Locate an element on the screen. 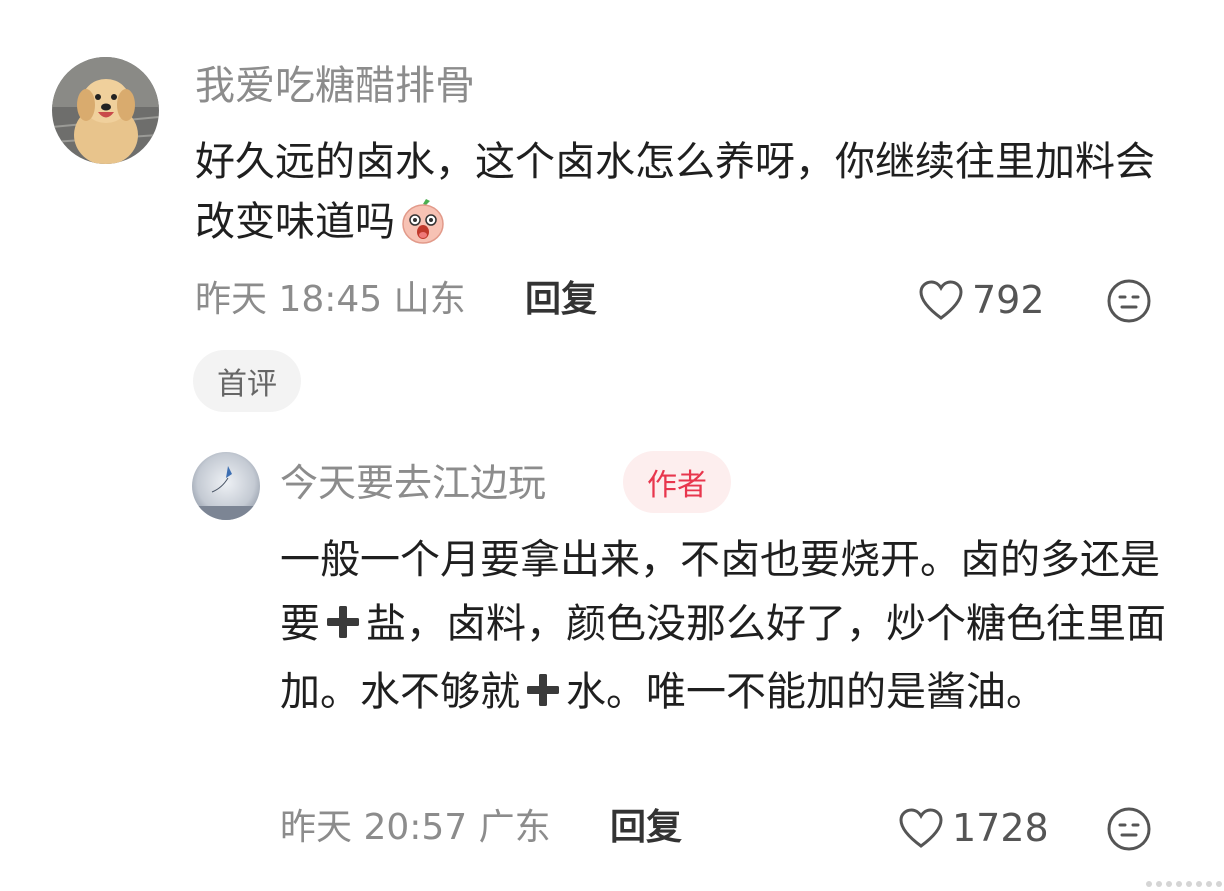  reply-meta: 昨天 20:57 广东 is located at coordinates (415, 828).